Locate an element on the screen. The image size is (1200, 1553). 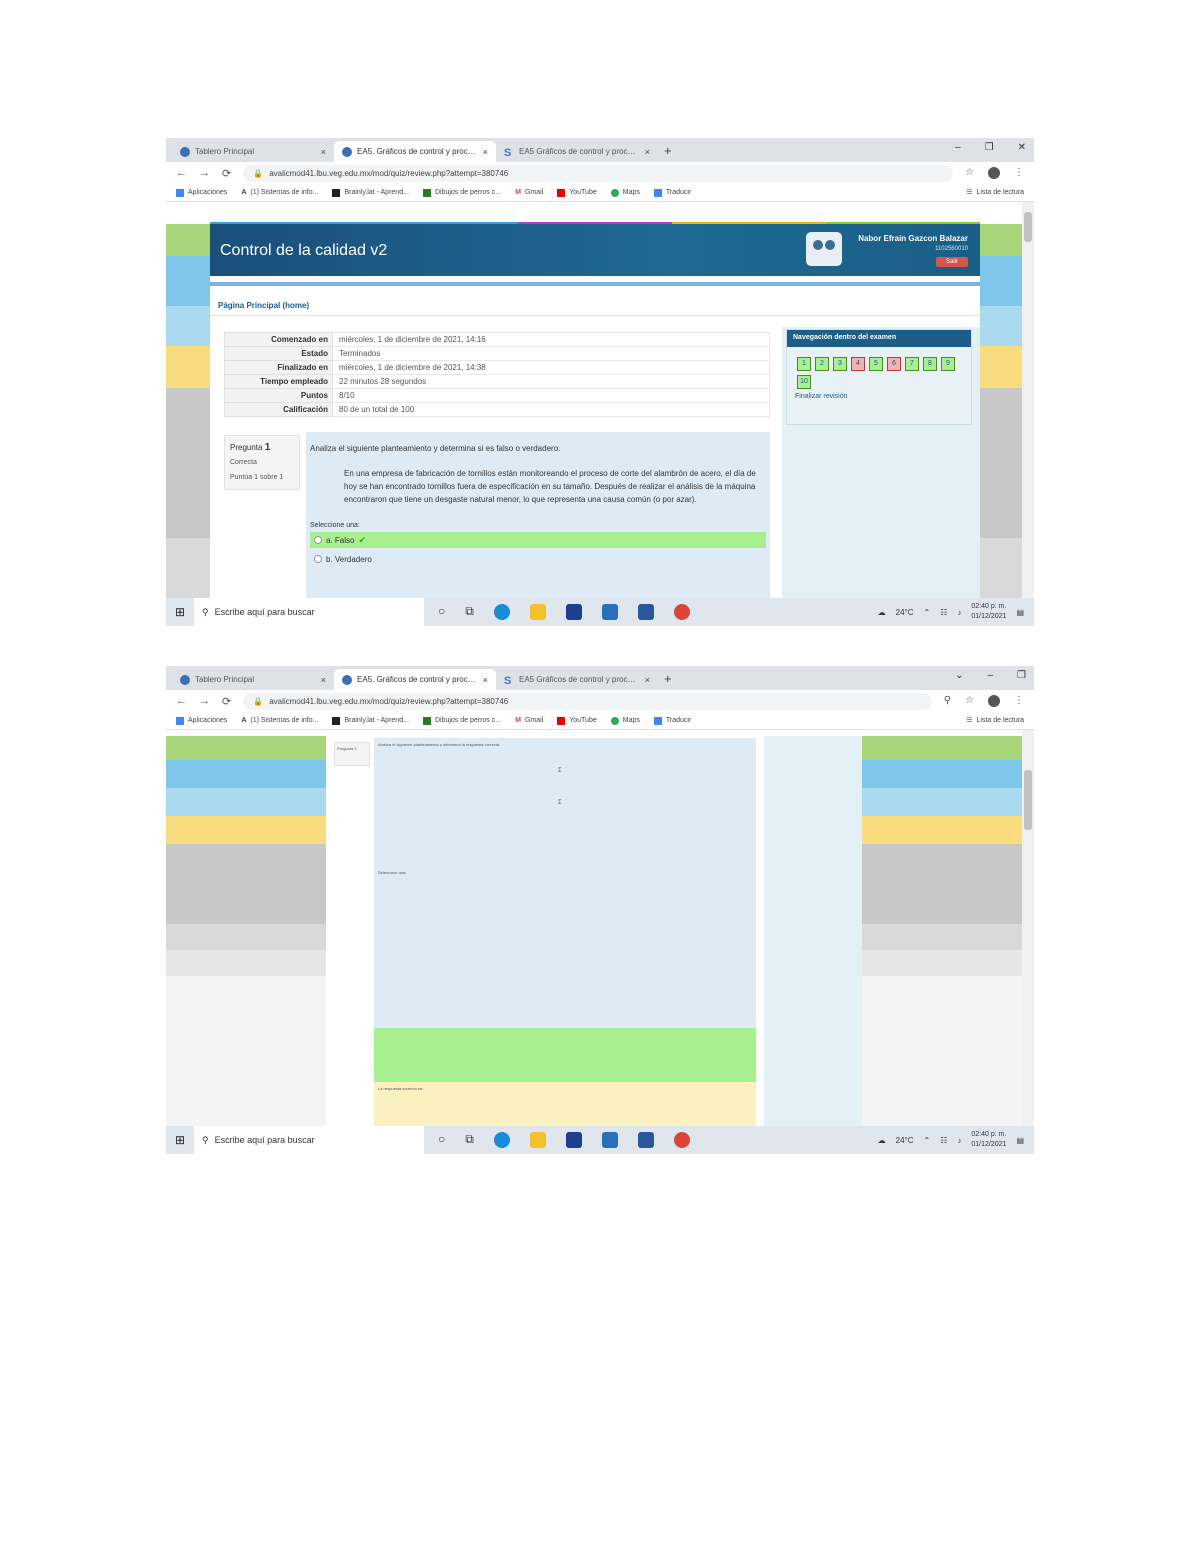
answer-option-b: b. Verdadero is located at coordinates (538, 559).